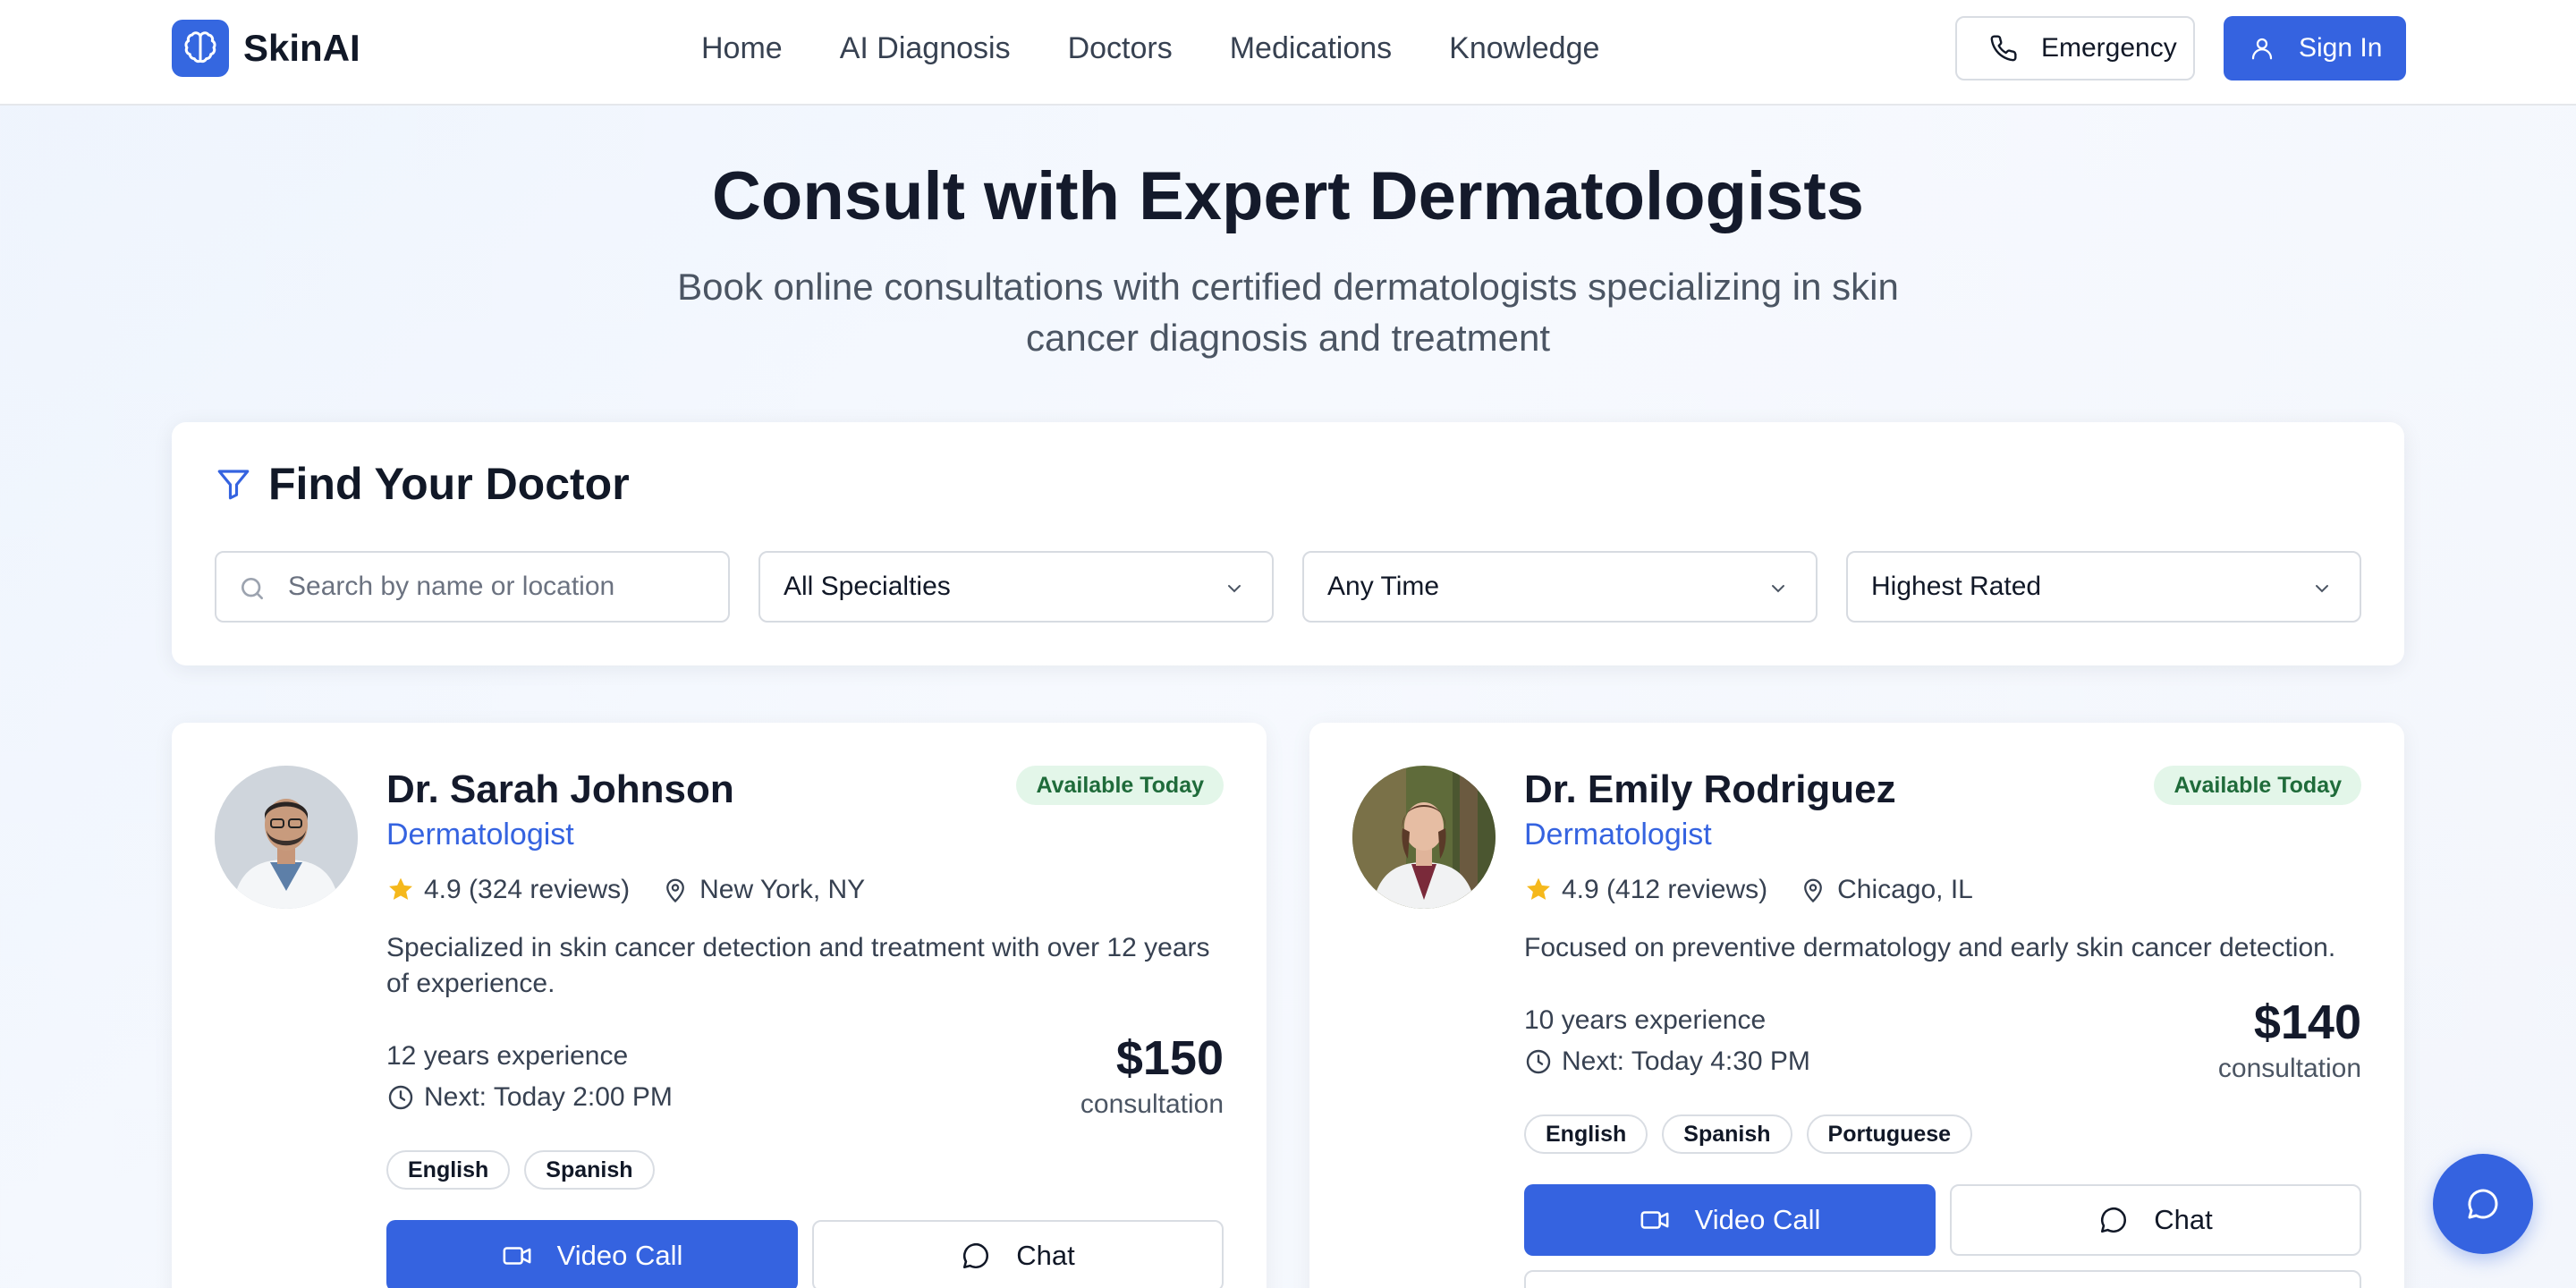  I want to click on logo: SkinAI, so click(266, 48).